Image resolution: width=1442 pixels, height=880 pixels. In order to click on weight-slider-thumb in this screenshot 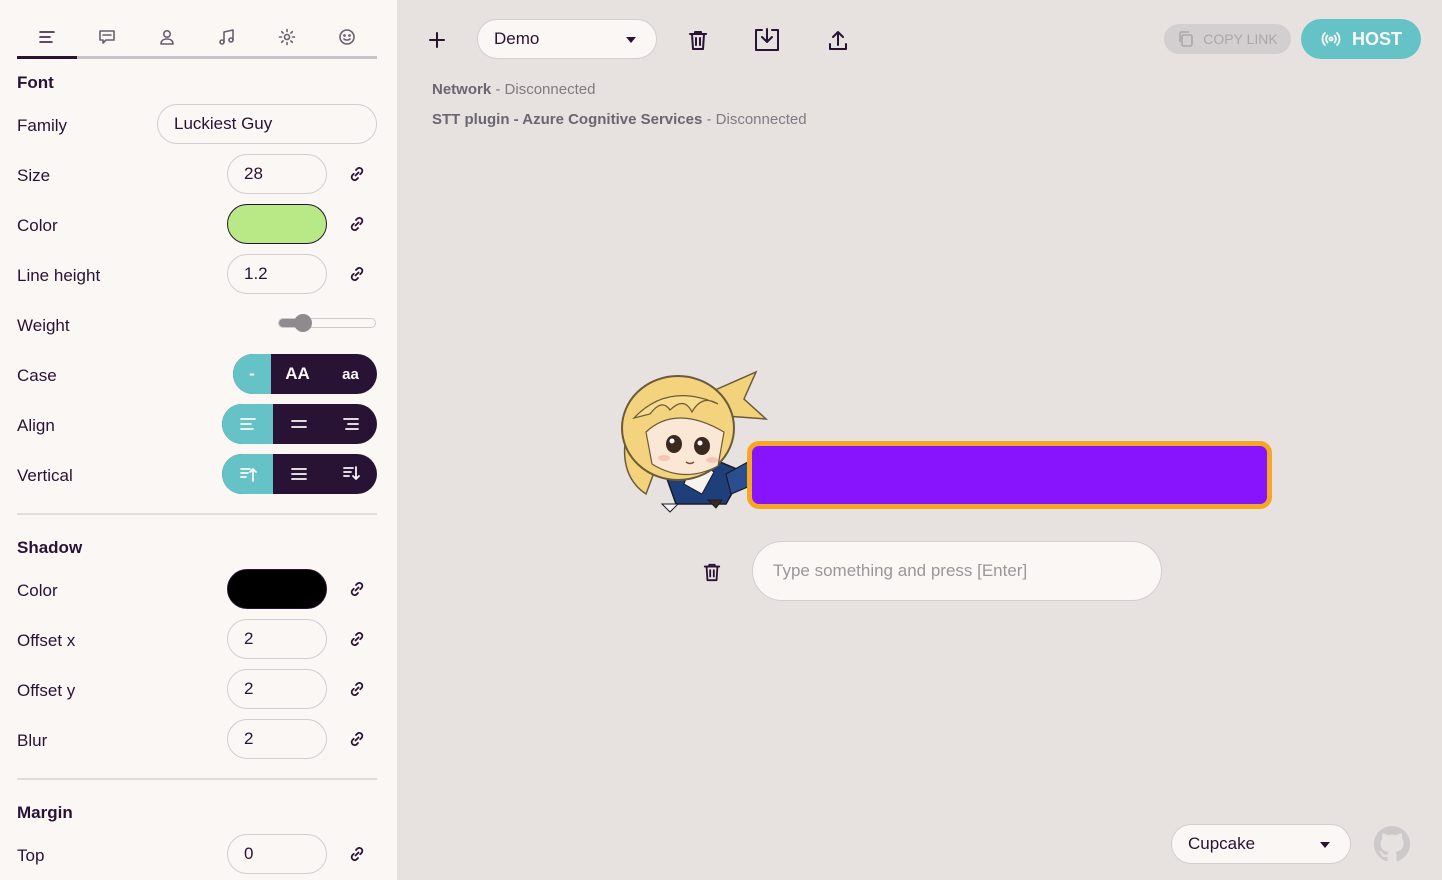, I will do `click(303, 323)`.